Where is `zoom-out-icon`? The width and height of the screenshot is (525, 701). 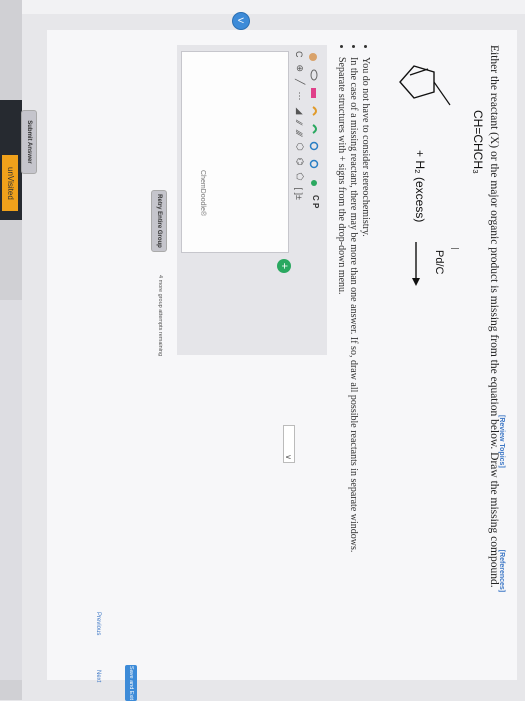 zoom-out-icon is located at coordinates (315, 165).